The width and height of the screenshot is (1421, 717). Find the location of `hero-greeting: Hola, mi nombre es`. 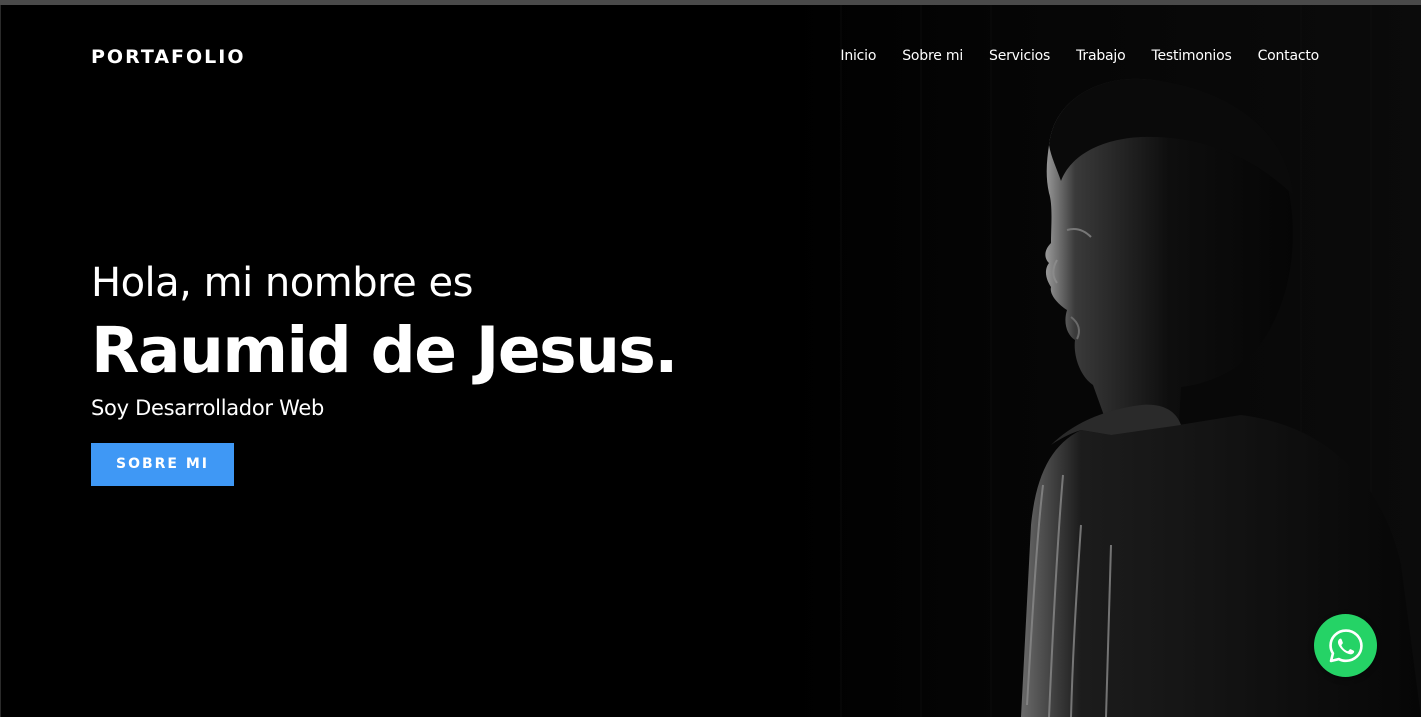

hero-greeting: Hola, mi nombre es is located at coordinates (282, 283).